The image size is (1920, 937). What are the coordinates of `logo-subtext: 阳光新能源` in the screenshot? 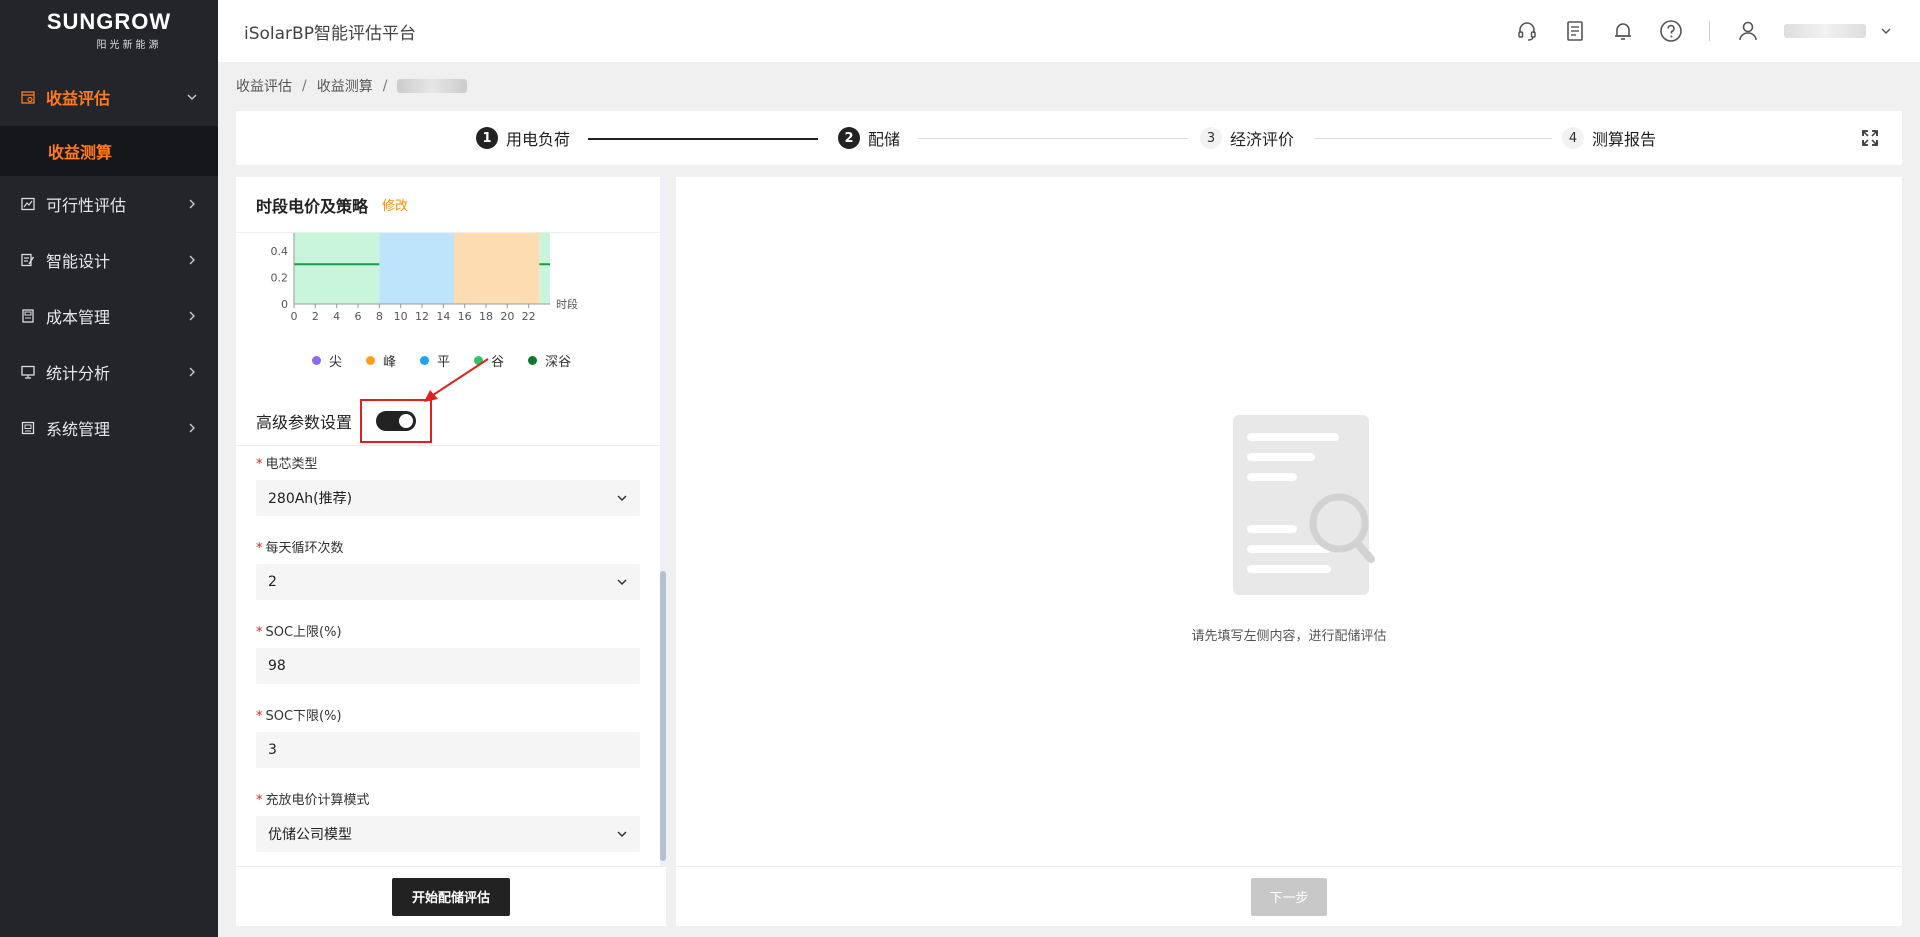 It's located at (129, 45).